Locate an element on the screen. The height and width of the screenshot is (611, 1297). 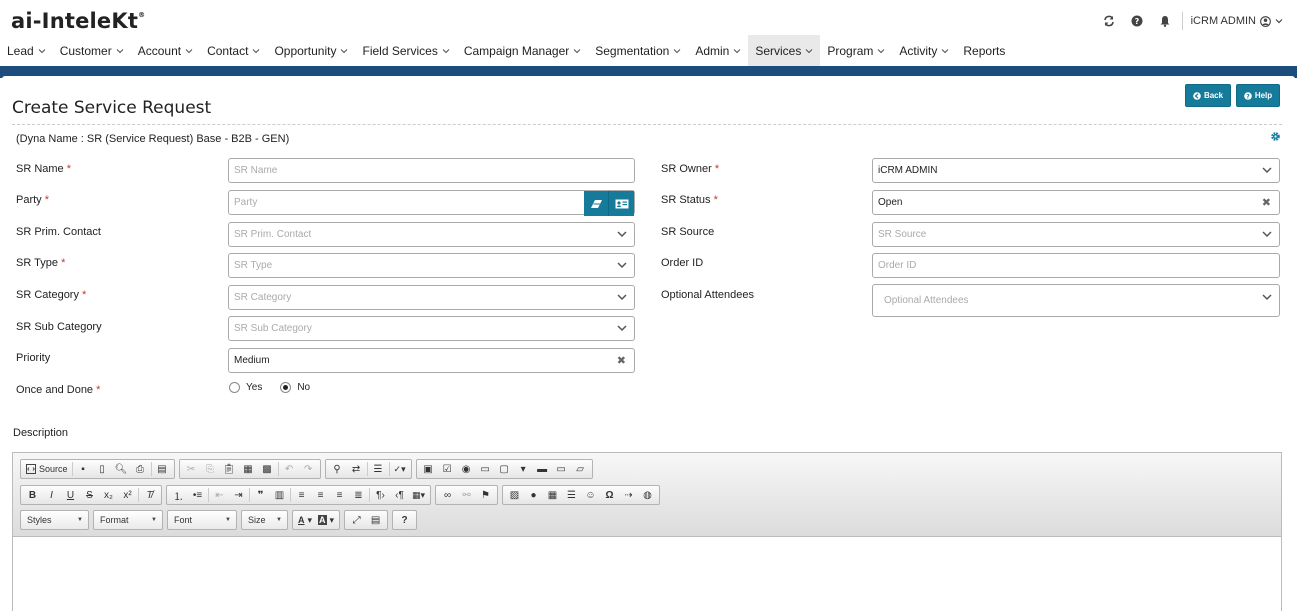
textarea-icon: ▢ is located at coordinates (504, 469).